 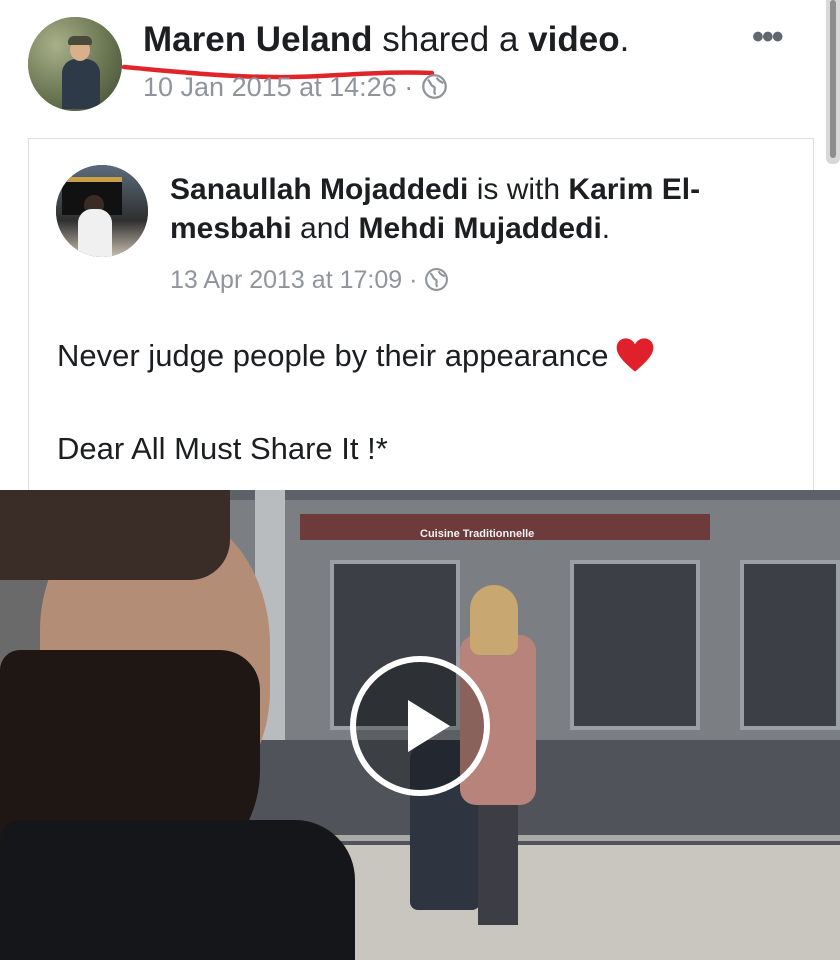 I want to click on more-options-icon: •••, so click(x=768, y=37).